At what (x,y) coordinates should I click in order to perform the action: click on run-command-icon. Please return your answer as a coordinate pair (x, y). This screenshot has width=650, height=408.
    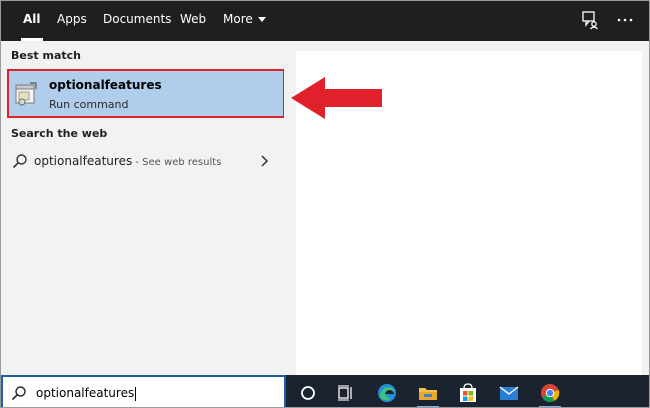
    Looking at the image, I should click on (26, 94).